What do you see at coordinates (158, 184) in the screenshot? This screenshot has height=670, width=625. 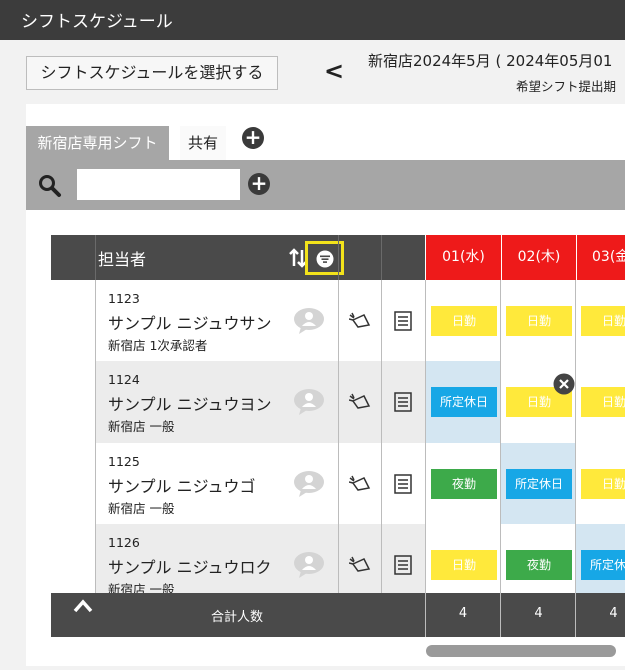 I see `search-input` at bounding box center [158, 184].